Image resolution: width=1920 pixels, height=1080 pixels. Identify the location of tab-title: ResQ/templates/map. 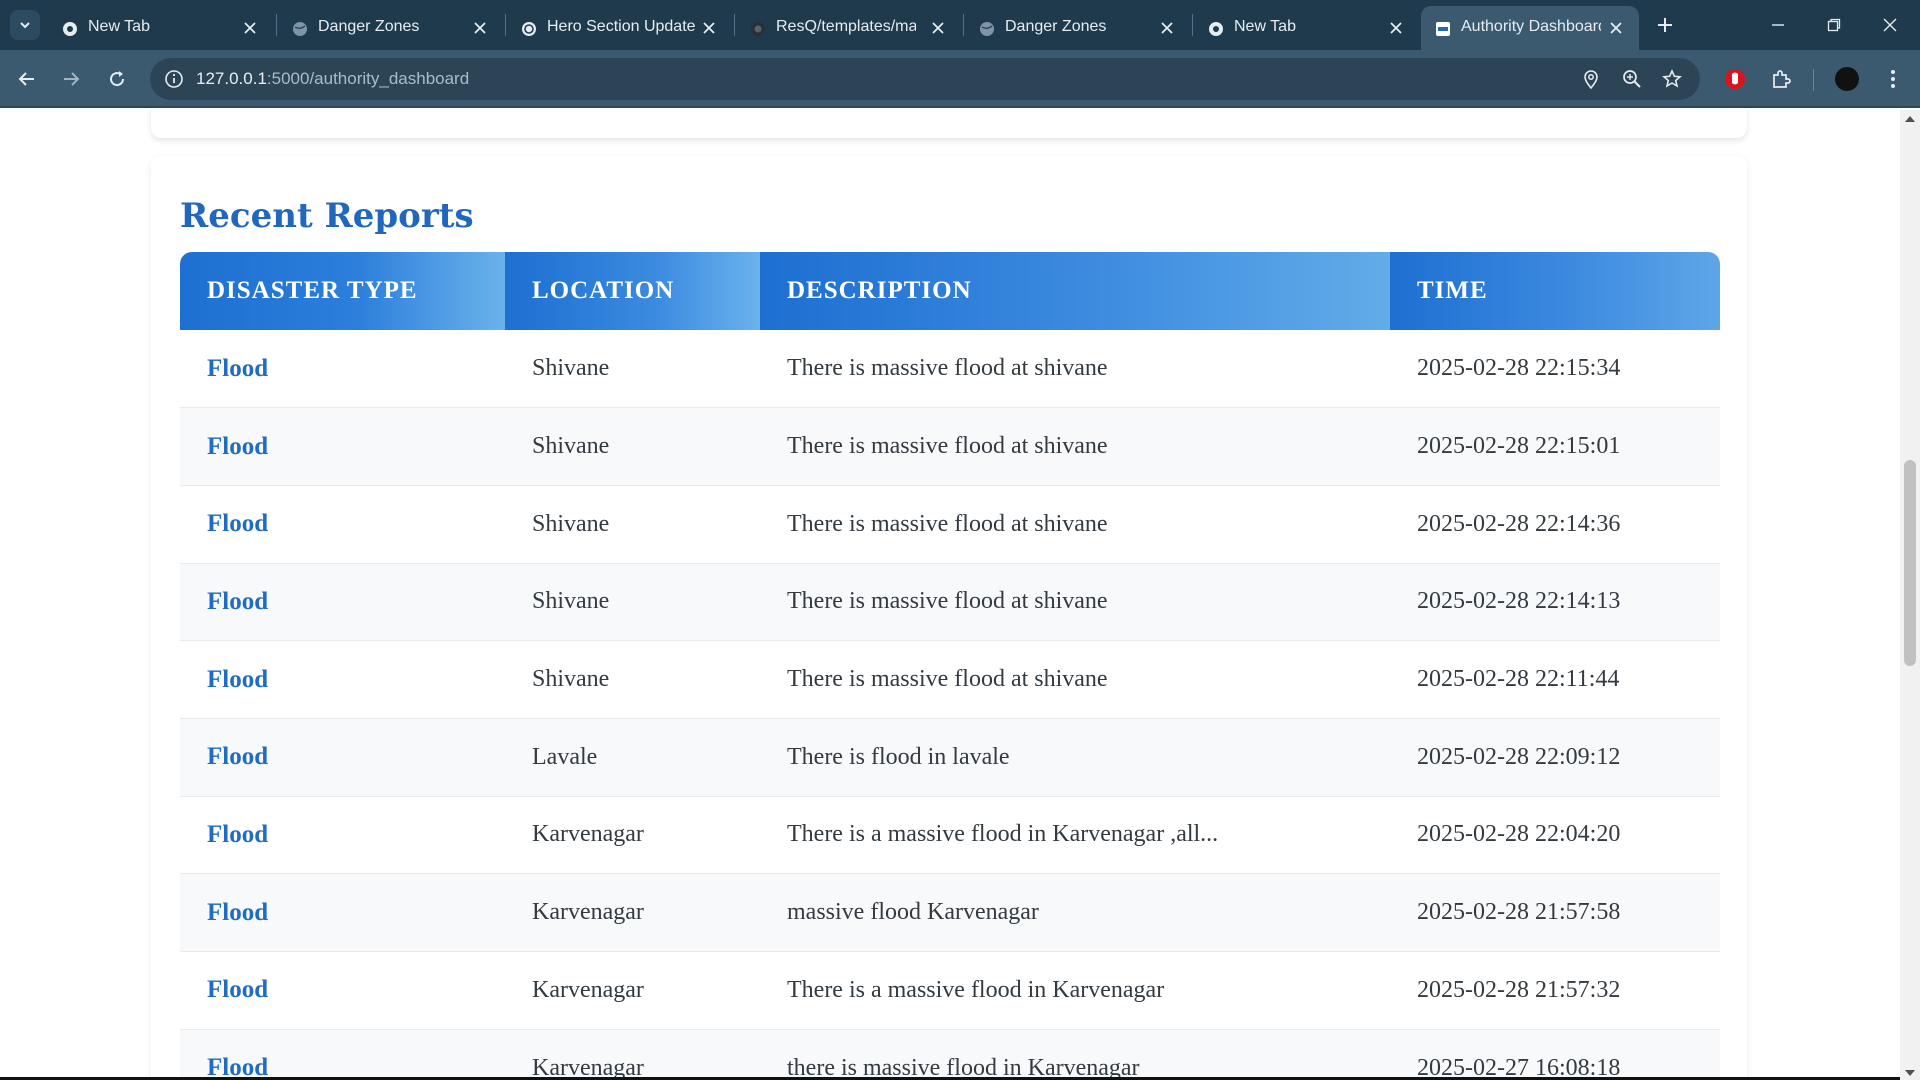
(846, 26).